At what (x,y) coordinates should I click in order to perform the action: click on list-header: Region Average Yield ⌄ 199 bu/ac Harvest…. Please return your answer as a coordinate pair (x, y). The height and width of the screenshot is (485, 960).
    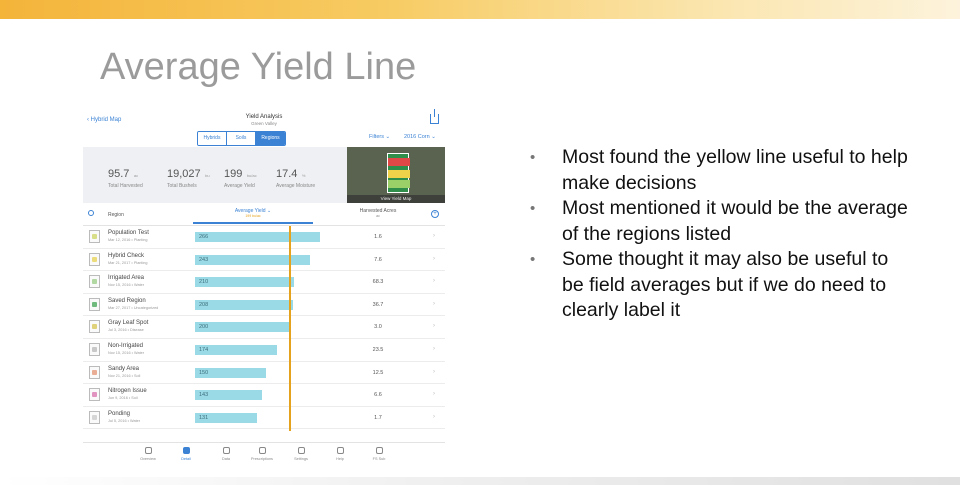
    Looking at the image, I should click on (264, 215).